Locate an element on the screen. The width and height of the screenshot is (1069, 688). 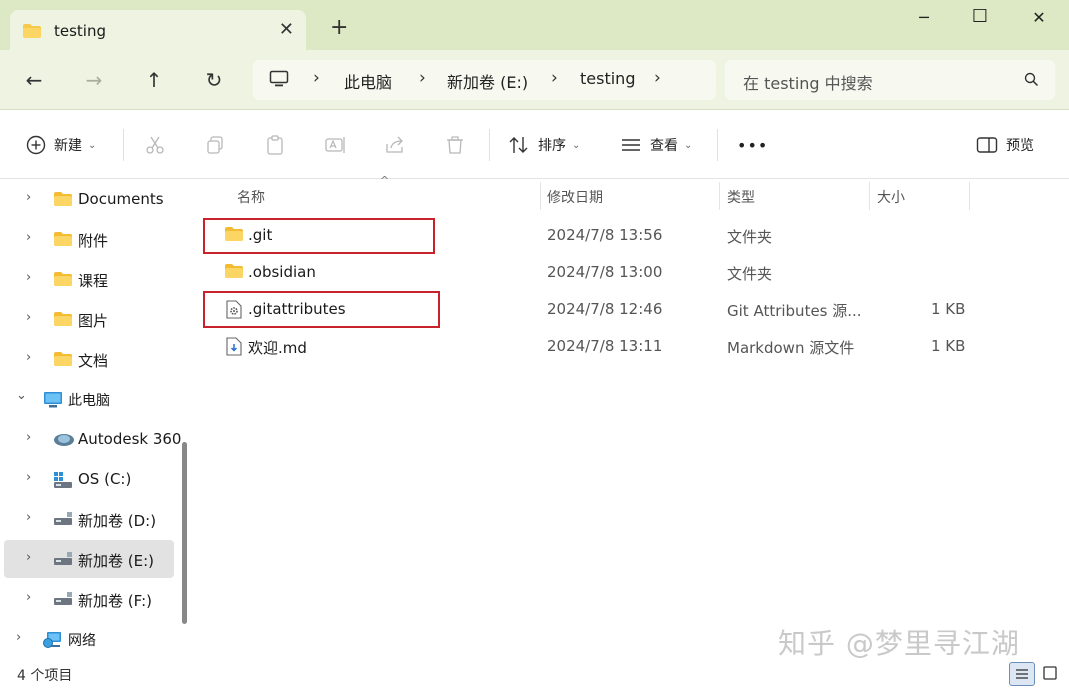
sort-button: 排序 ⌄ is located at coordinates (544, 145).